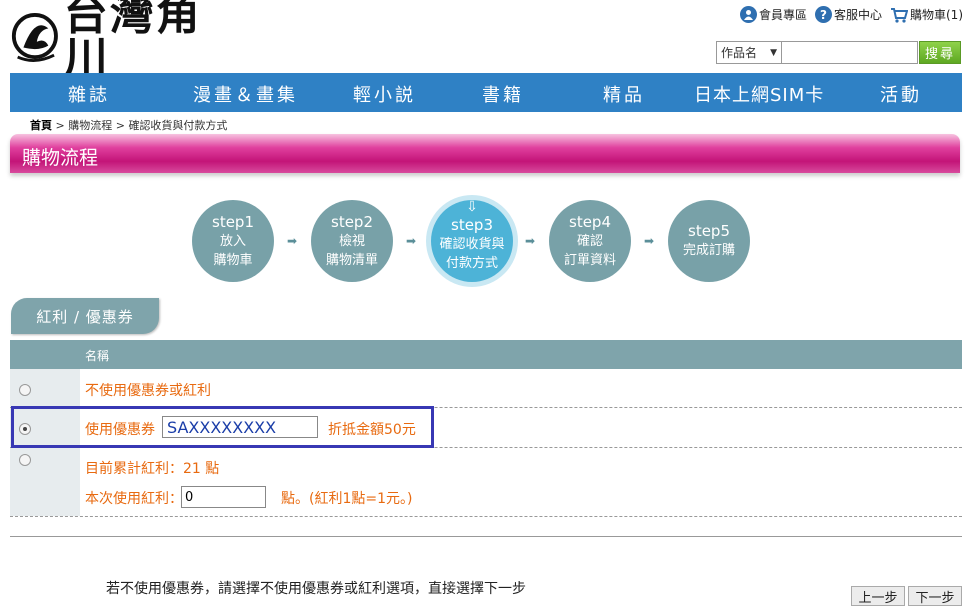 This screenshot has width=973, height=616. Describe the element at coordinates (178, 125) in the screenshot. I see `breadcrumb-current: 確認收貨與付款方式` at that location.